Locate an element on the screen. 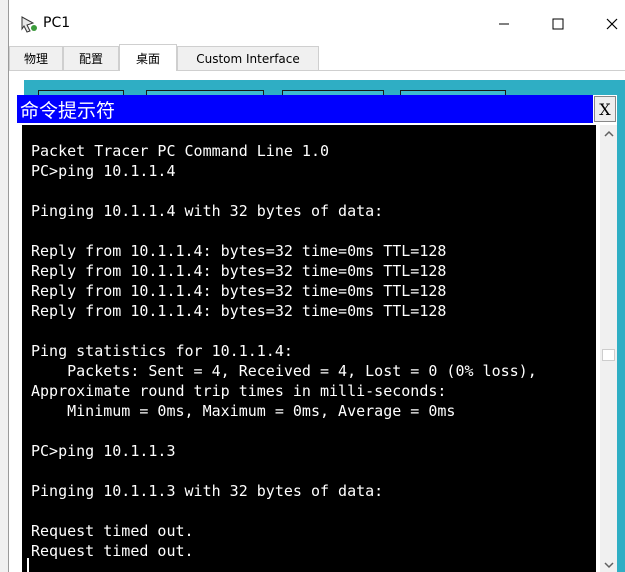 This screenshot has height=572, width=625. terminal-line: PC>ping 10.1.1.4 is located at coordinates (103, 171).